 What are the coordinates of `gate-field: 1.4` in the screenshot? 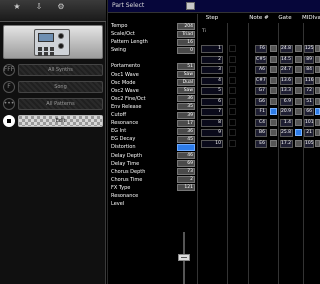 It's located at (286, 122).